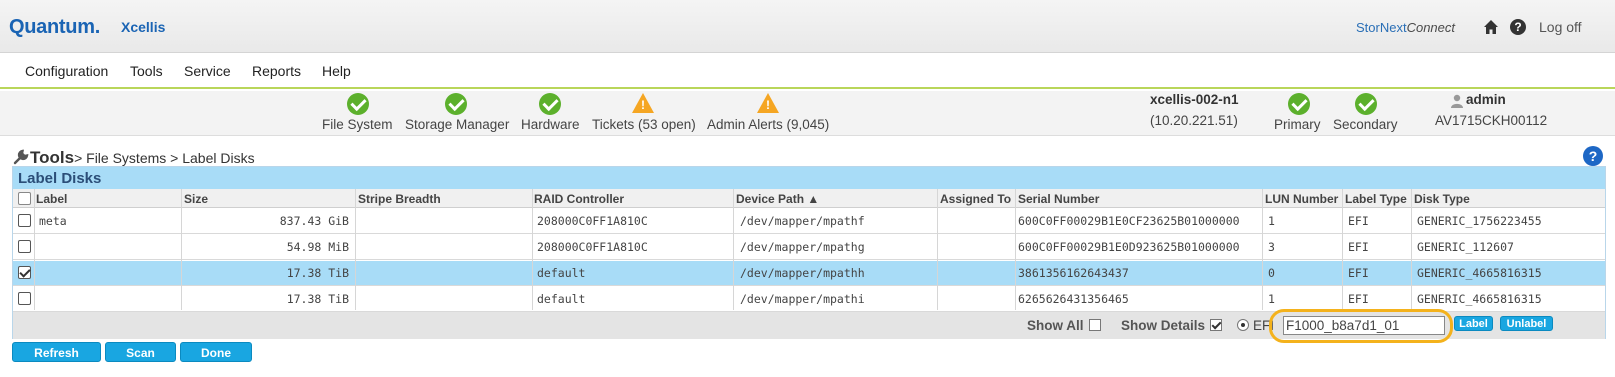  I want to click on show-details-label: Show Details, so click(1163, 325).